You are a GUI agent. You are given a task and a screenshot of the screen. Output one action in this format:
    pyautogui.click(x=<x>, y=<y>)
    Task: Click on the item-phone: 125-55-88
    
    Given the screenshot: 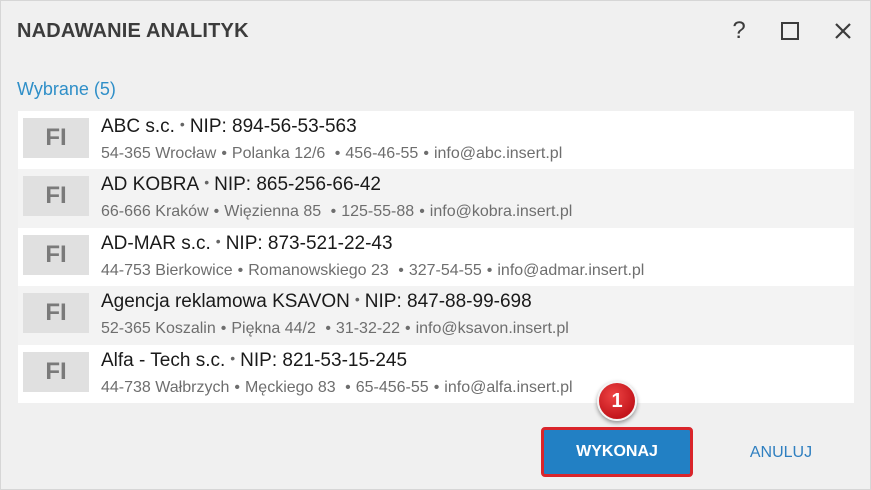 What is the action you would take?
    pyautogui.click(x=378, y=212)
    